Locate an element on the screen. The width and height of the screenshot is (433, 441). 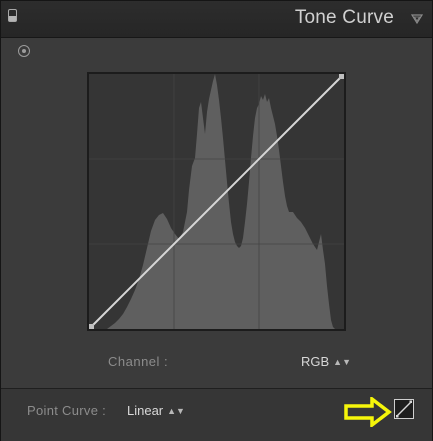
point-curve-select: Linear ▲▼ is located at coordinates (156, 410).